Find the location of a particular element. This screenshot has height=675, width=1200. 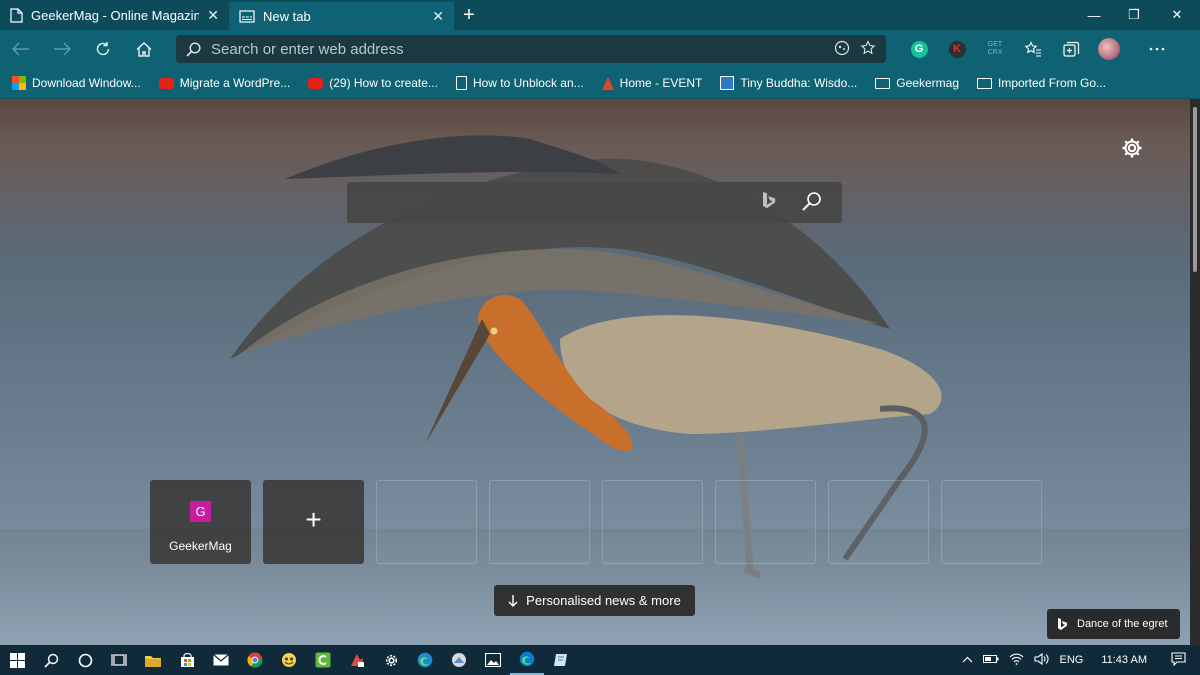

collections-button is located at coordinates (1071, 49).